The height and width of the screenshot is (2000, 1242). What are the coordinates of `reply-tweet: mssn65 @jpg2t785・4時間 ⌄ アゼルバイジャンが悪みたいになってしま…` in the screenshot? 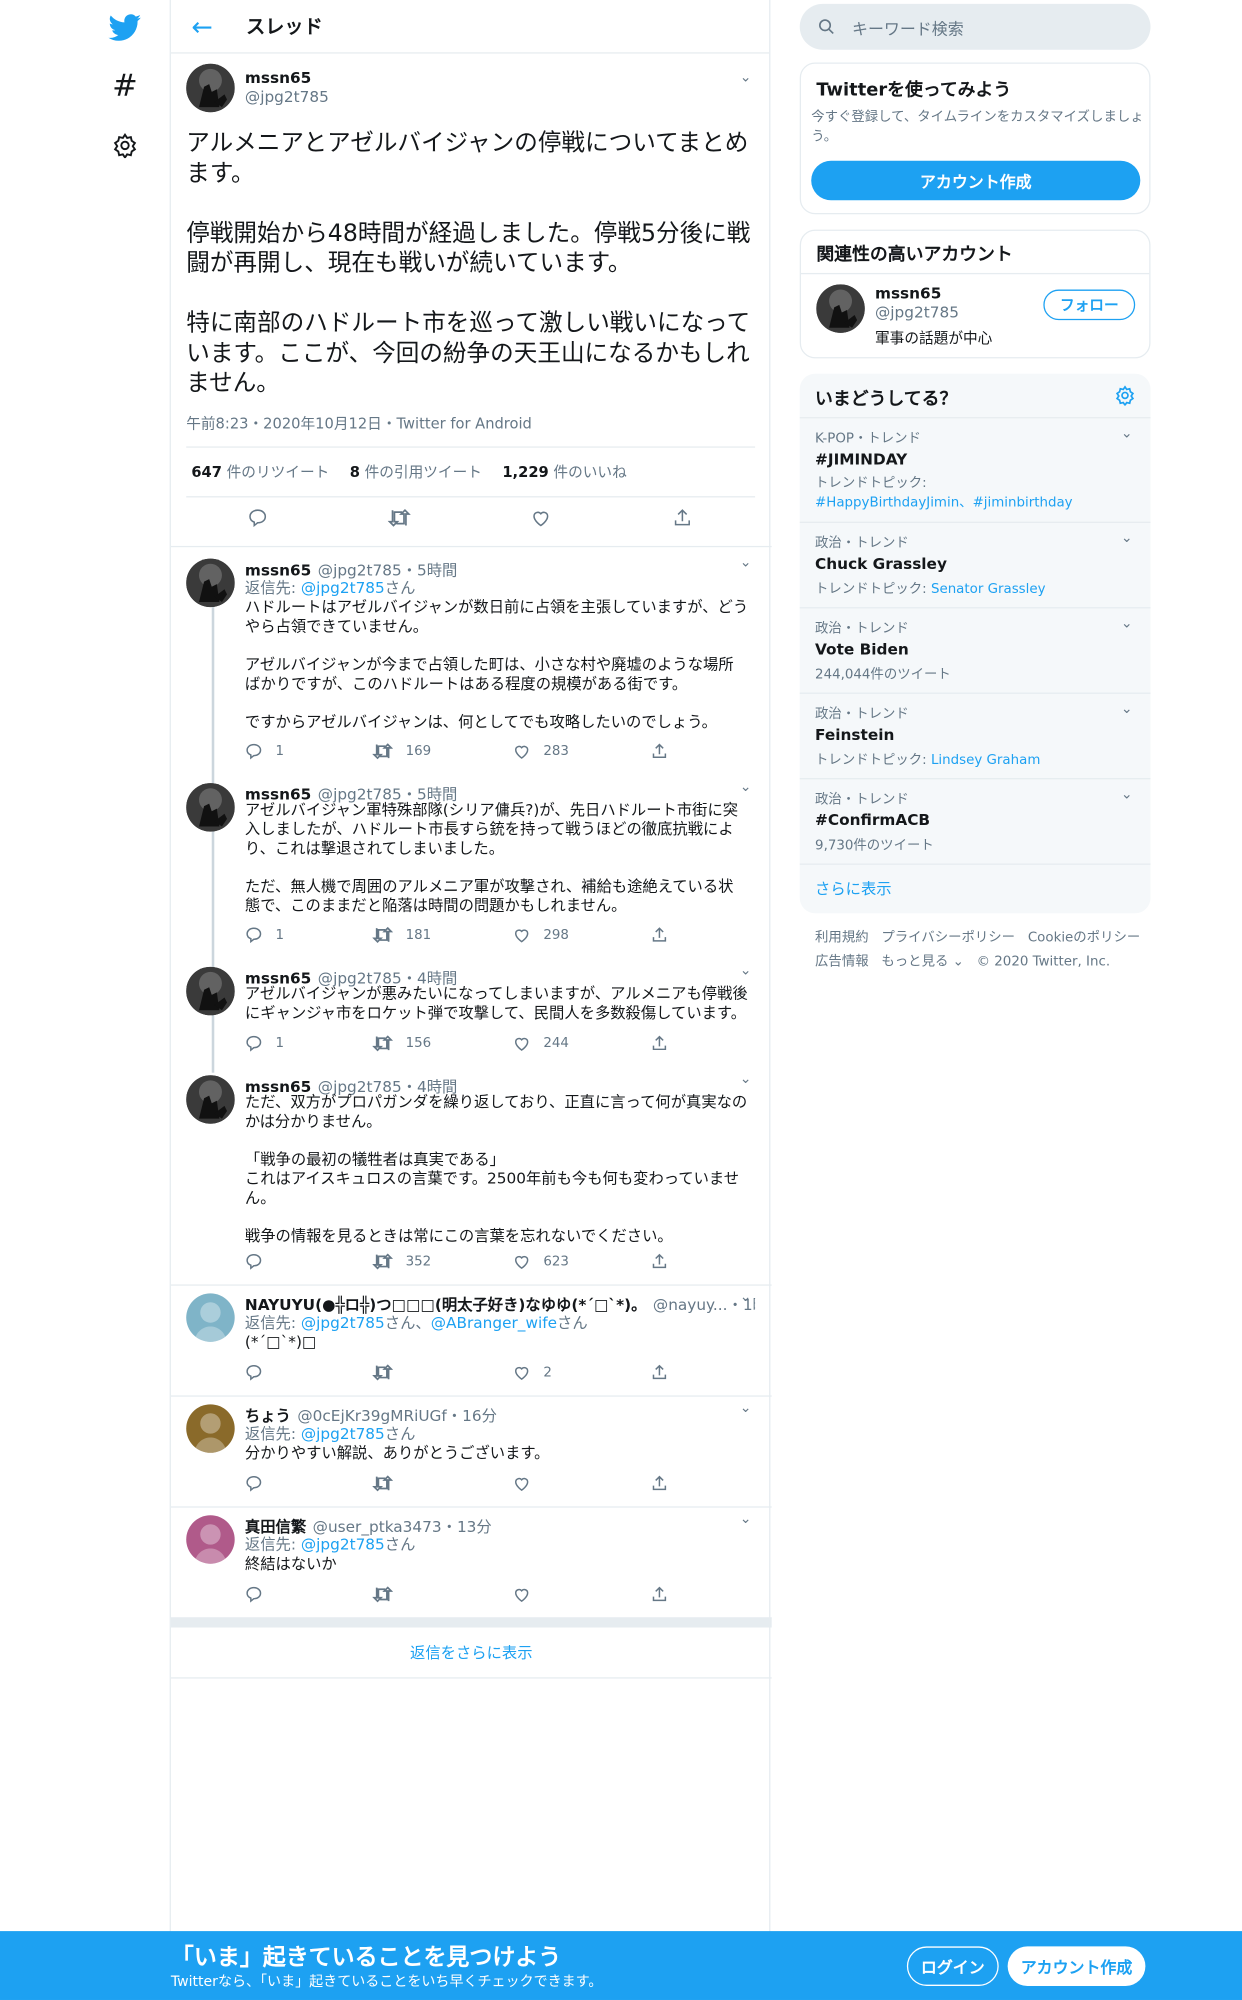 It's located at (471, 1013).